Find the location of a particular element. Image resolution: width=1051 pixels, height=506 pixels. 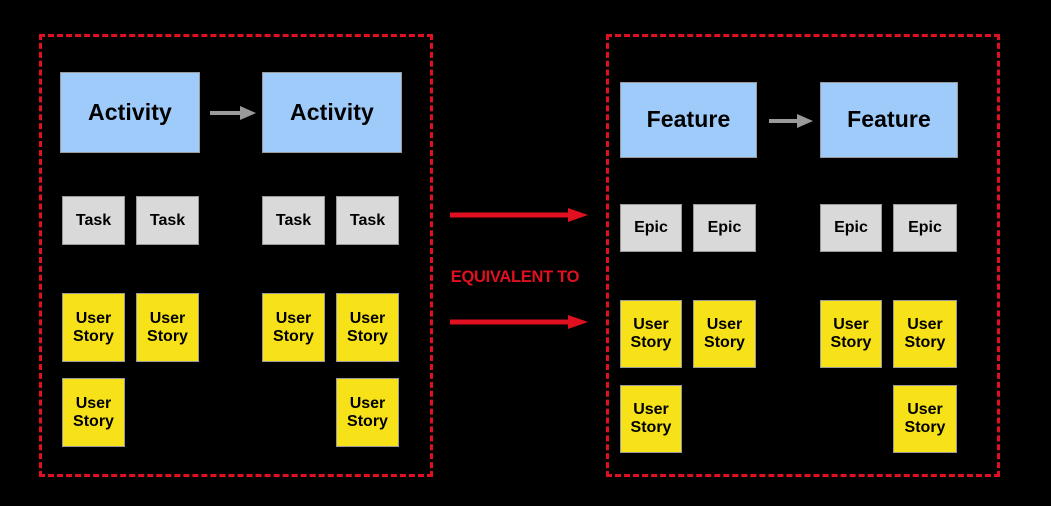

left-user-story-box-6: User Story is located at coordinates (367, 412).